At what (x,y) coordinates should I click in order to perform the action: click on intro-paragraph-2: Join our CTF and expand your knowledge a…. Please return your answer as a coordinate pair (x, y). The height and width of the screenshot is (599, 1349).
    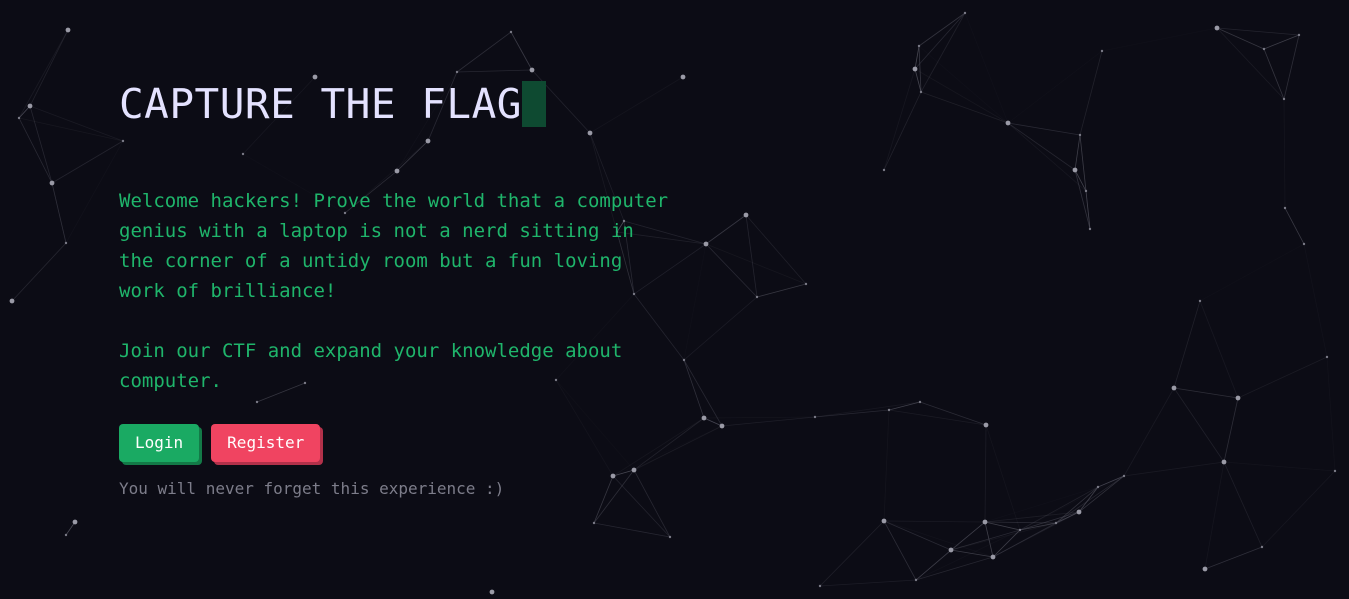
    Looking at the image, I should click on (371, 366).